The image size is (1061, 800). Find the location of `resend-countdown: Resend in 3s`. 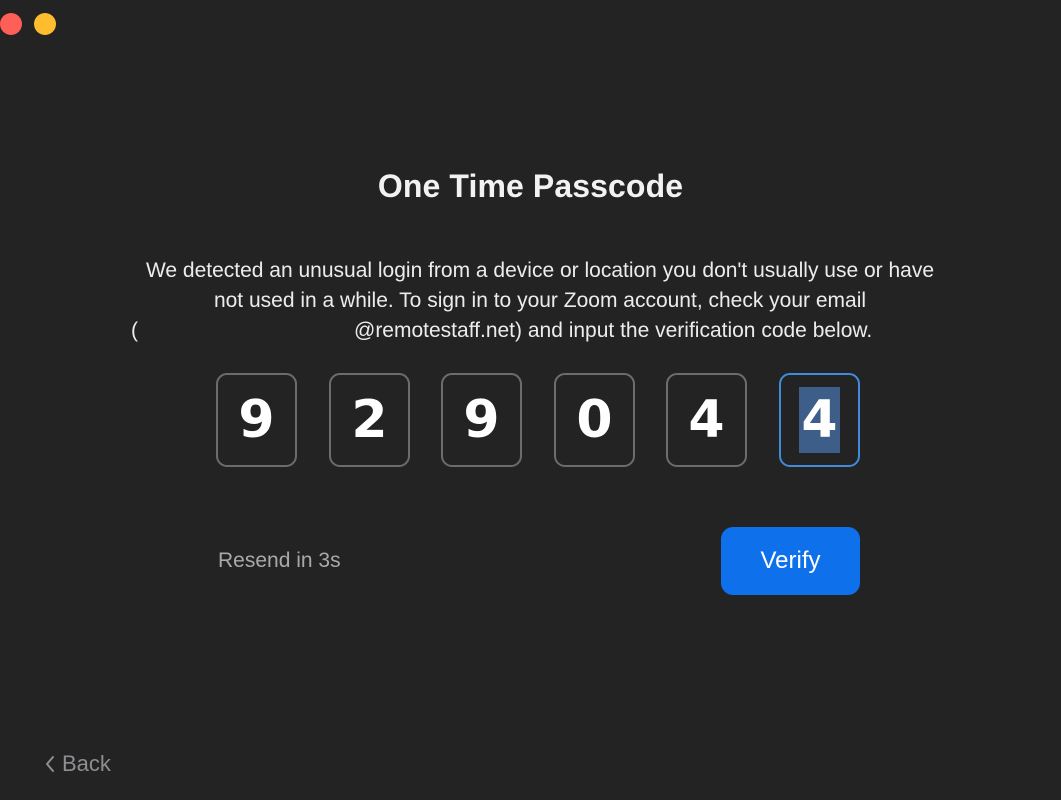

resend-countdown: Resend in 3s is located at coordinates (279, 560).